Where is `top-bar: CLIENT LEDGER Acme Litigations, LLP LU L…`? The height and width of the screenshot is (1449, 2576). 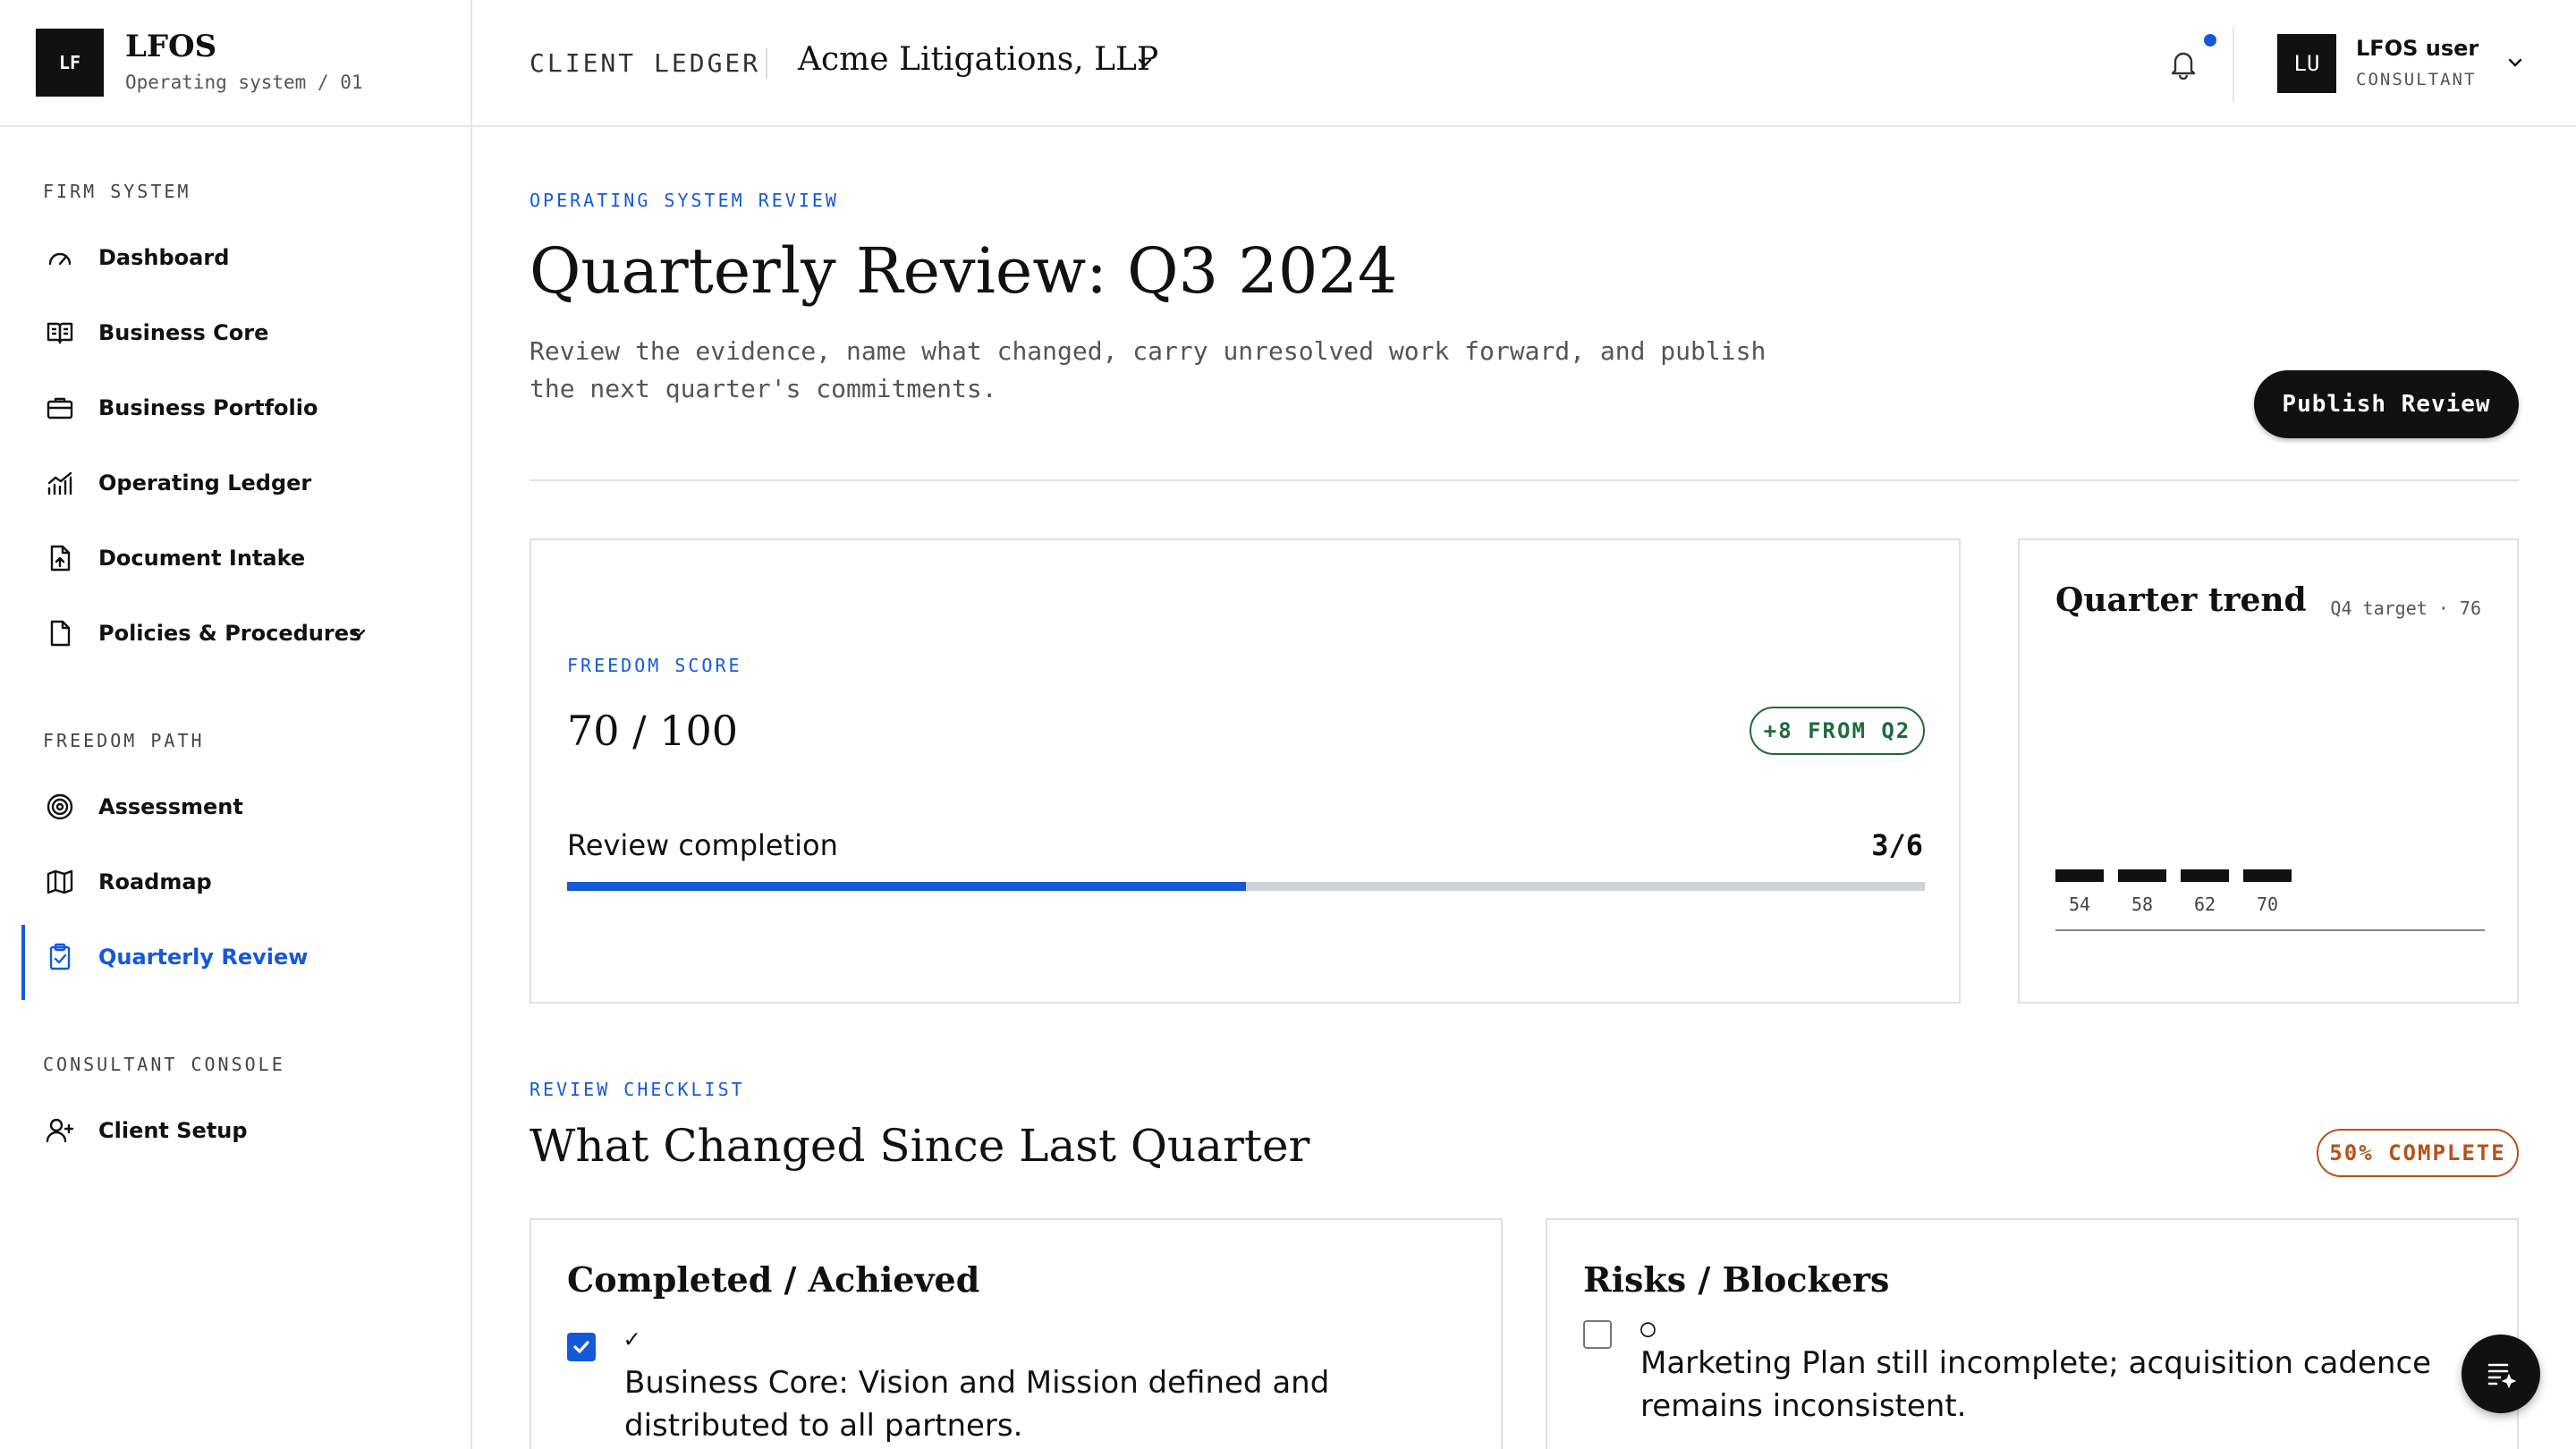
top-bar: CLIENT LEDGER Acme Litigations, LLP LU L… is located at coordinates (1524, 63).